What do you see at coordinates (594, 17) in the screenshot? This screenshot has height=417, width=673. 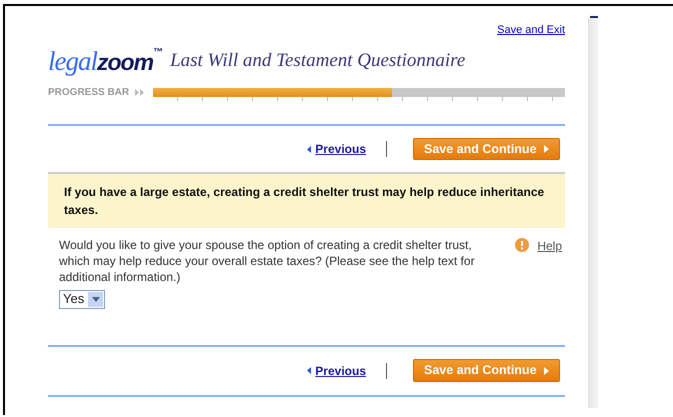 I see `panel-marker` at bounding box center [594, 17].